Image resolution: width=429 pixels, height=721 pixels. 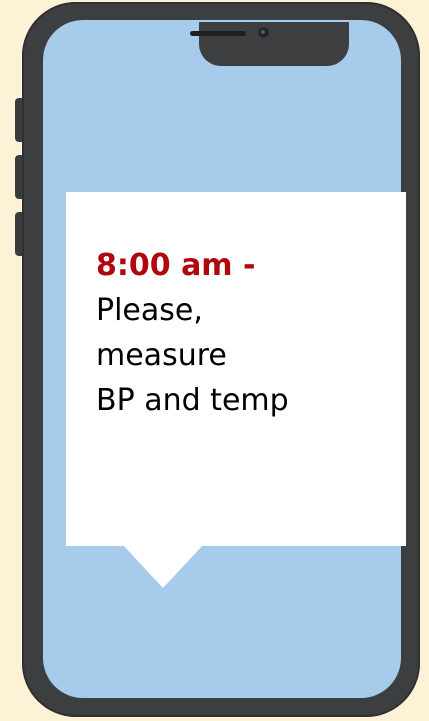 I want to click on reminder-line-3: BP and temp, so click(x=192, y=400).